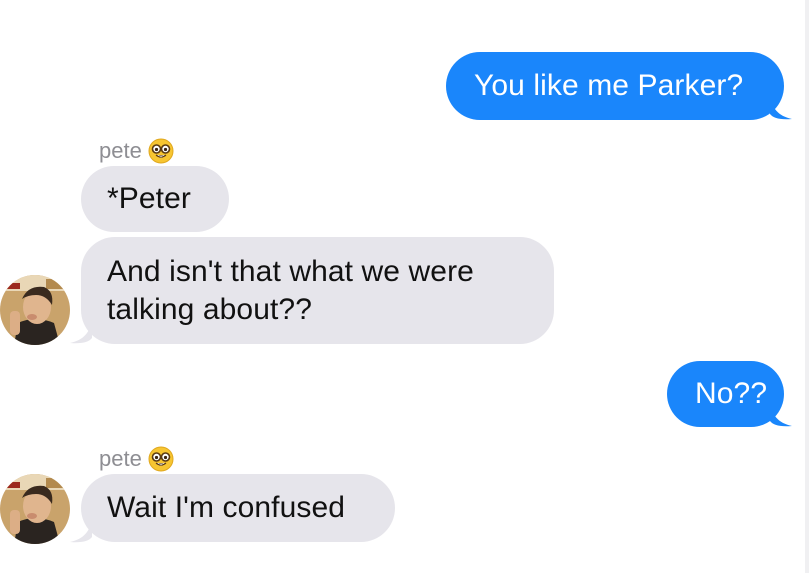  What do you see at coordinates (807, 286) in the screenshot?
I see `window-edge` at bounding box center [807, 286].